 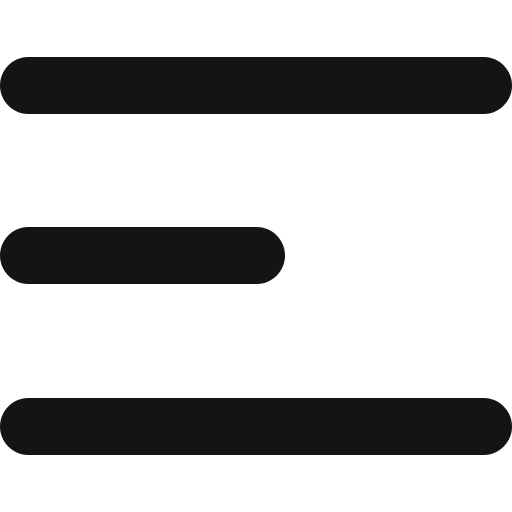 I want to click on menu-line-bottom, so click(x=256, y=426).